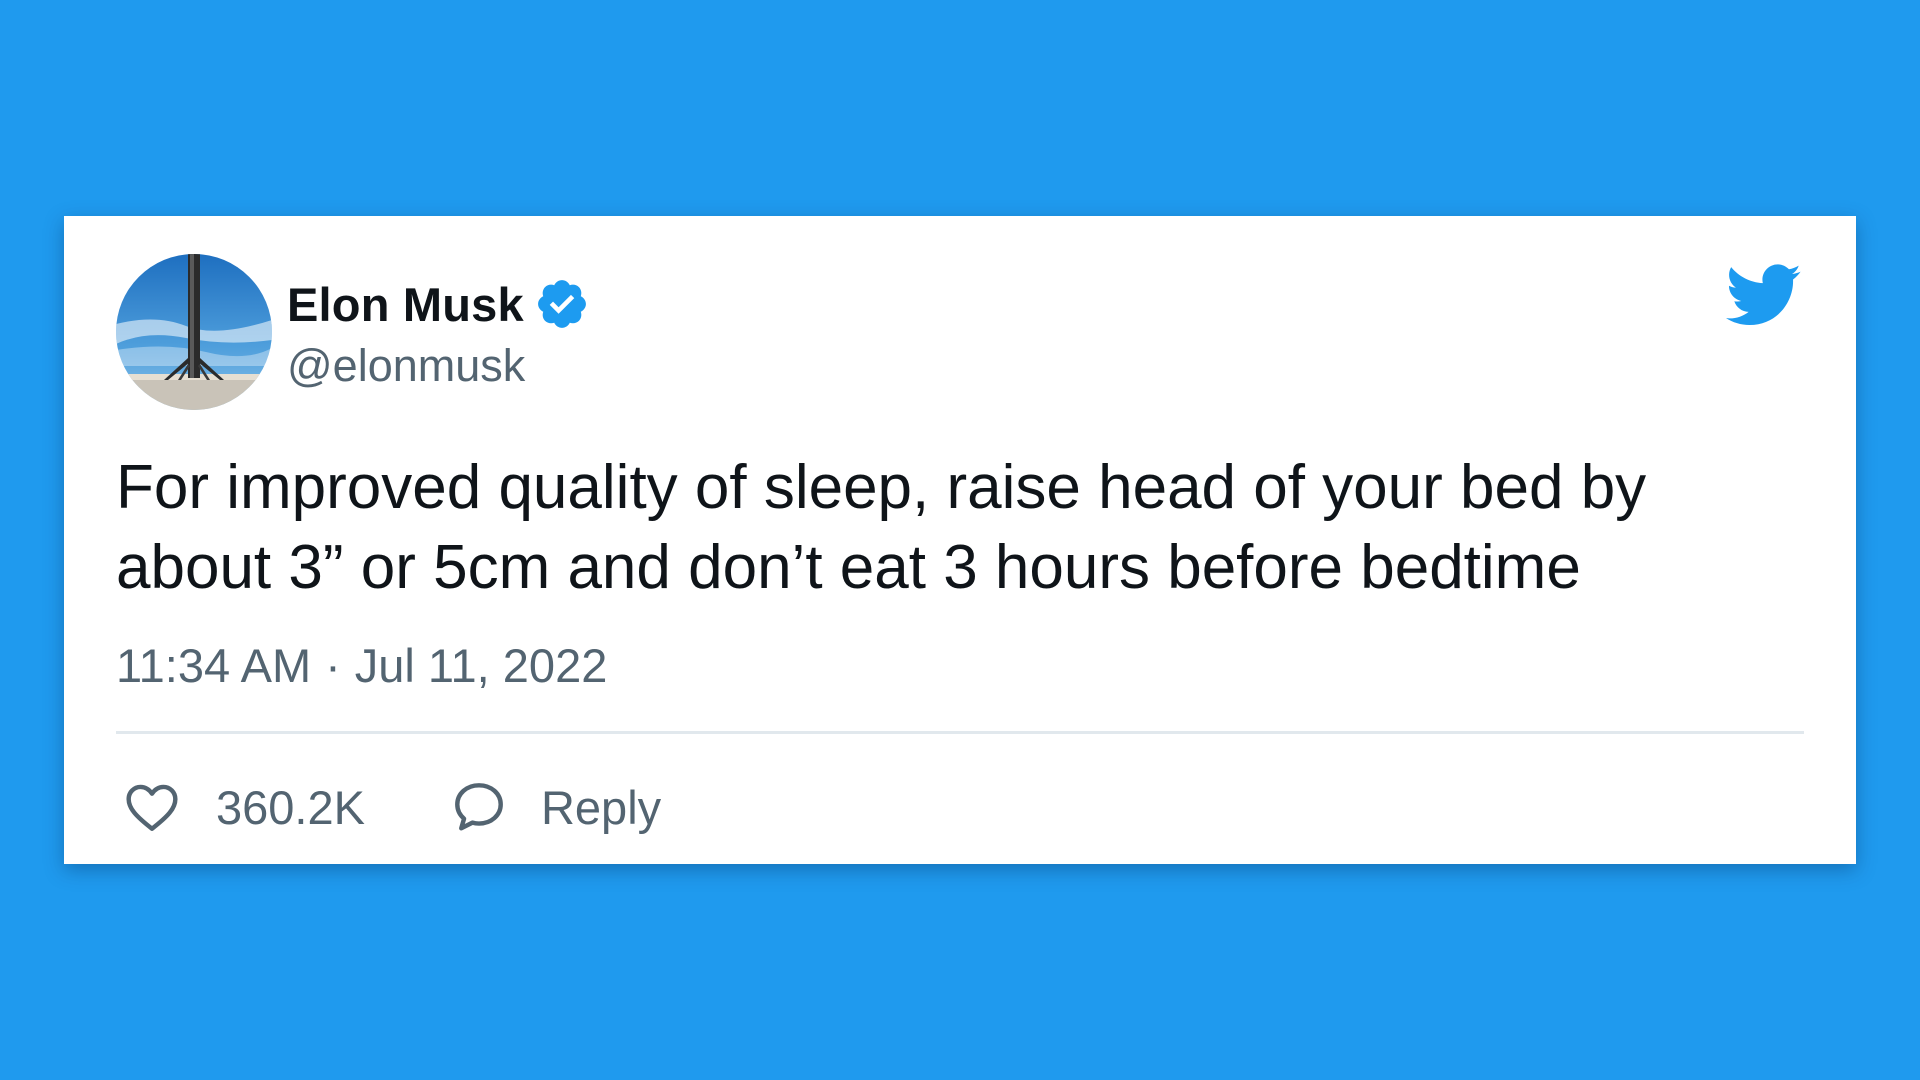  Describe the element at coordinates (481, 665) in the screenshot. I see `tweet-date: Jul 11, 2022` at that location.